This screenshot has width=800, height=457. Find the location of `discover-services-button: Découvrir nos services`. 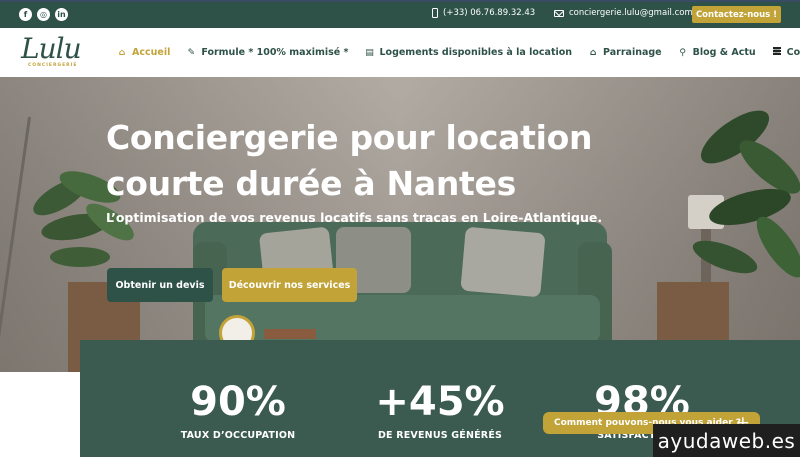

discover-services-button: Découvrir nos services is located at coordinates (289, 285).